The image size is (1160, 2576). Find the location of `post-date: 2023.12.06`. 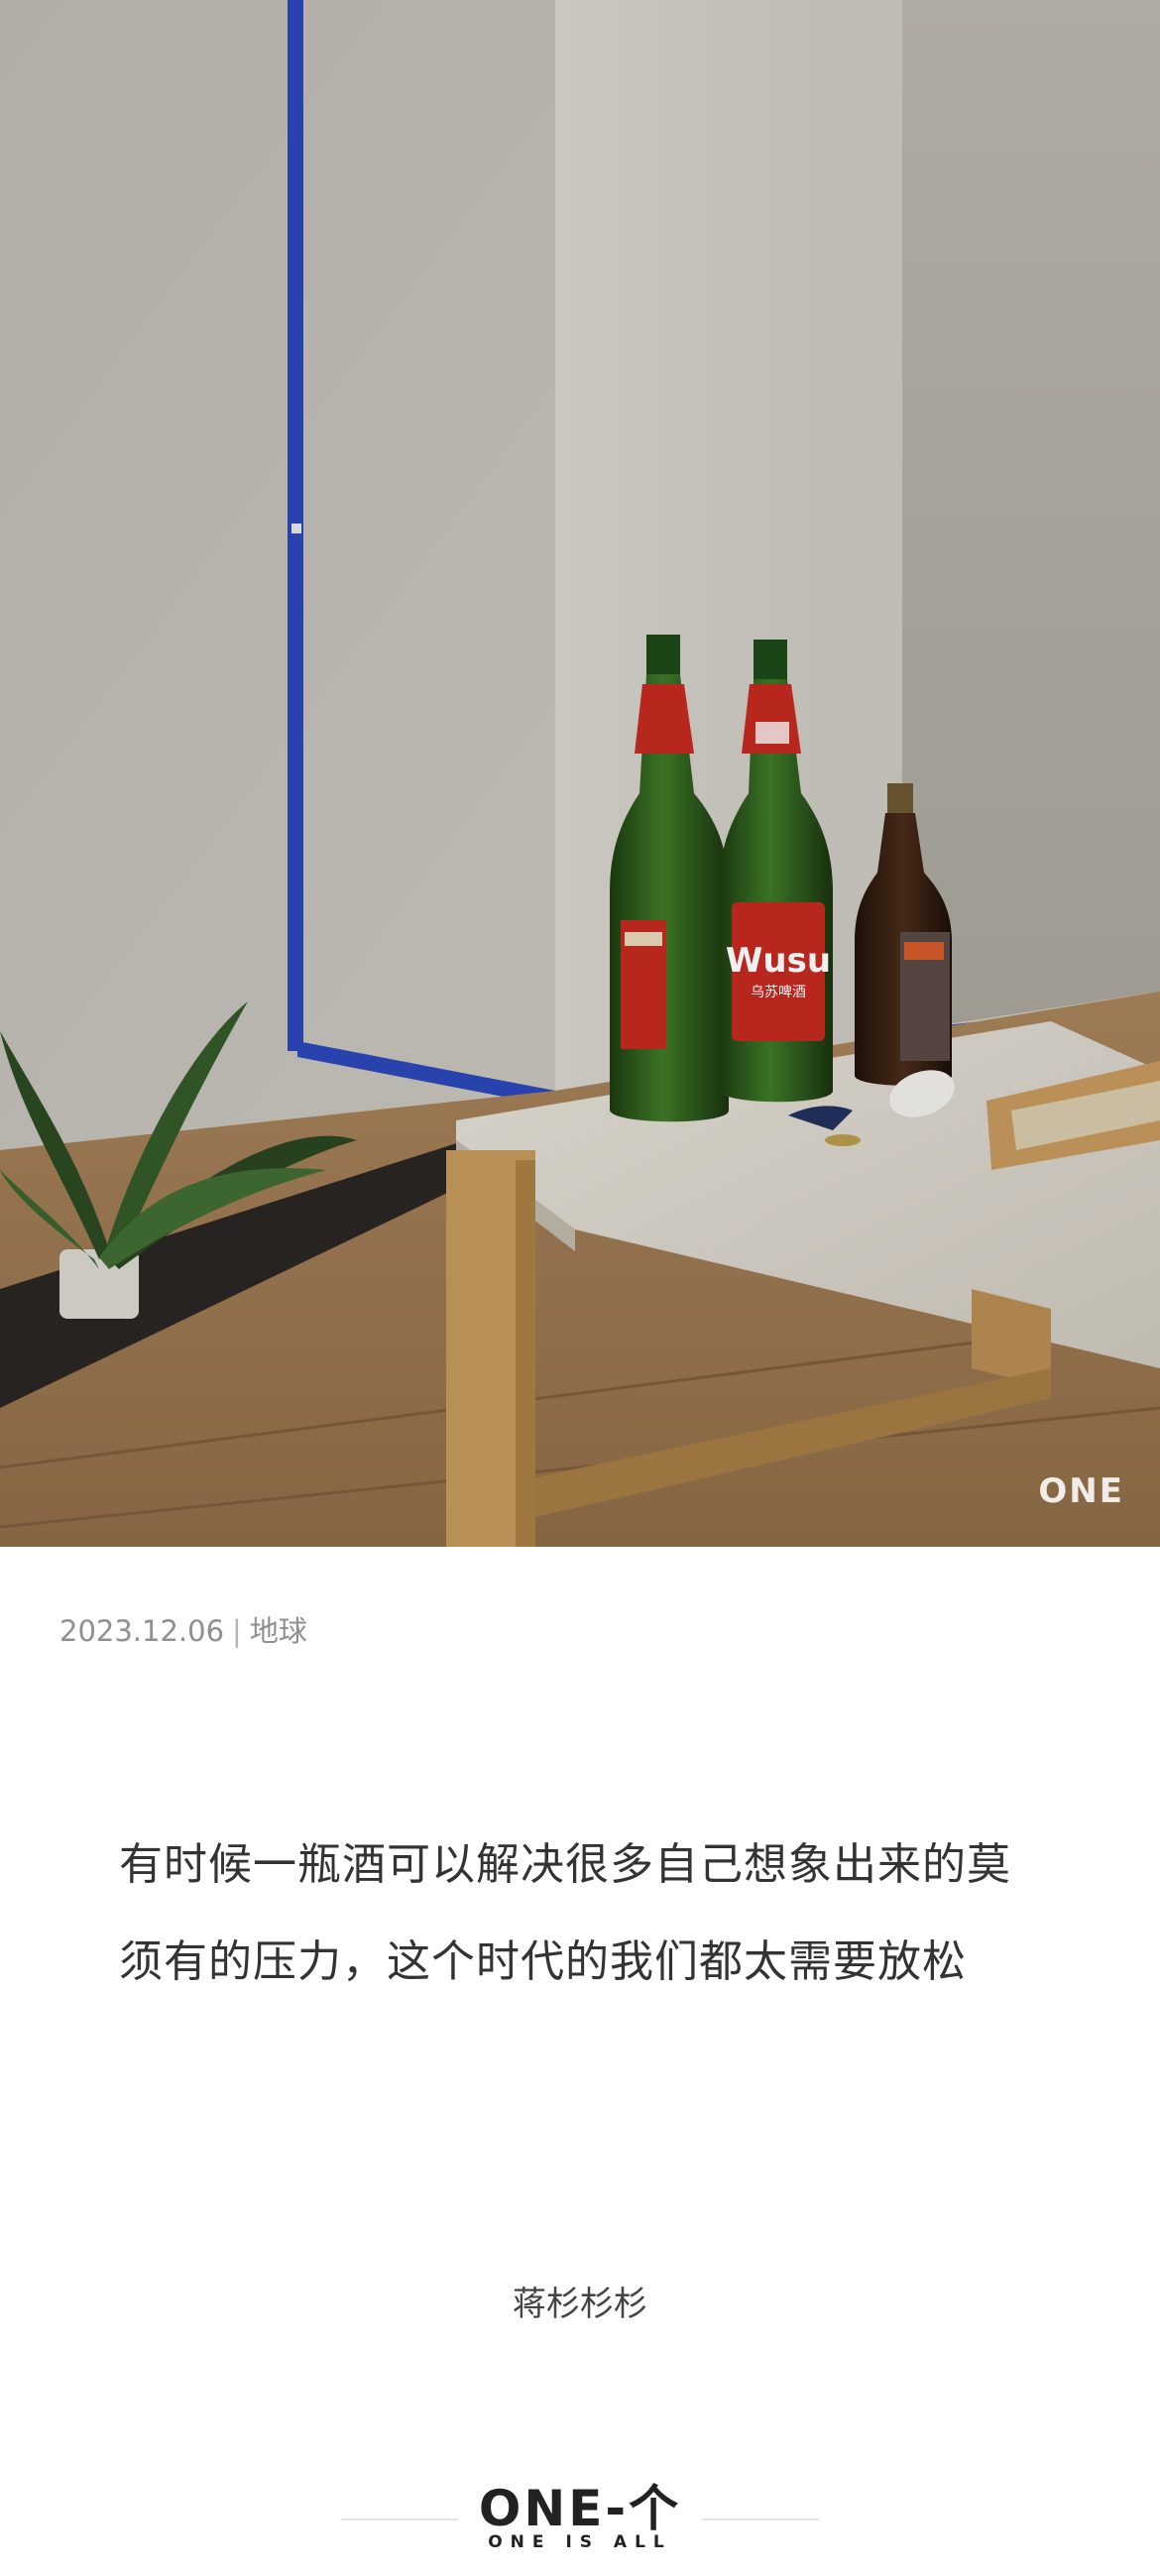

post-date: 2023.12.06 is located at coordinates (142, 1631).